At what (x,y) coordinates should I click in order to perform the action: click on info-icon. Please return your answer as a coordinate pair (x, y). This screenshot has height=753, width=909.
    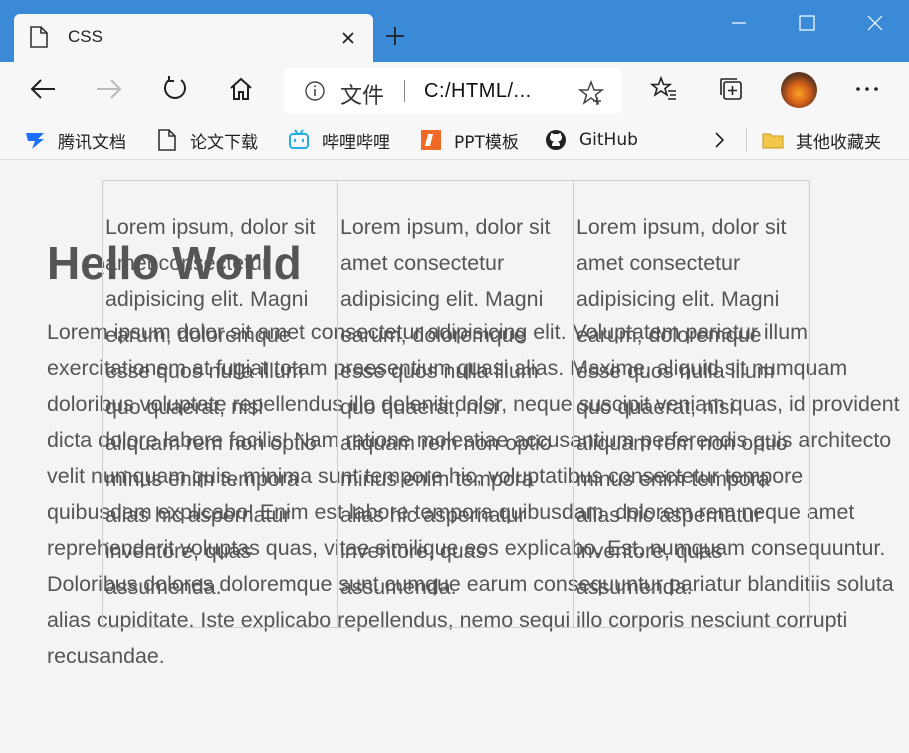
    Looking at the image, I should click on (315, 91).